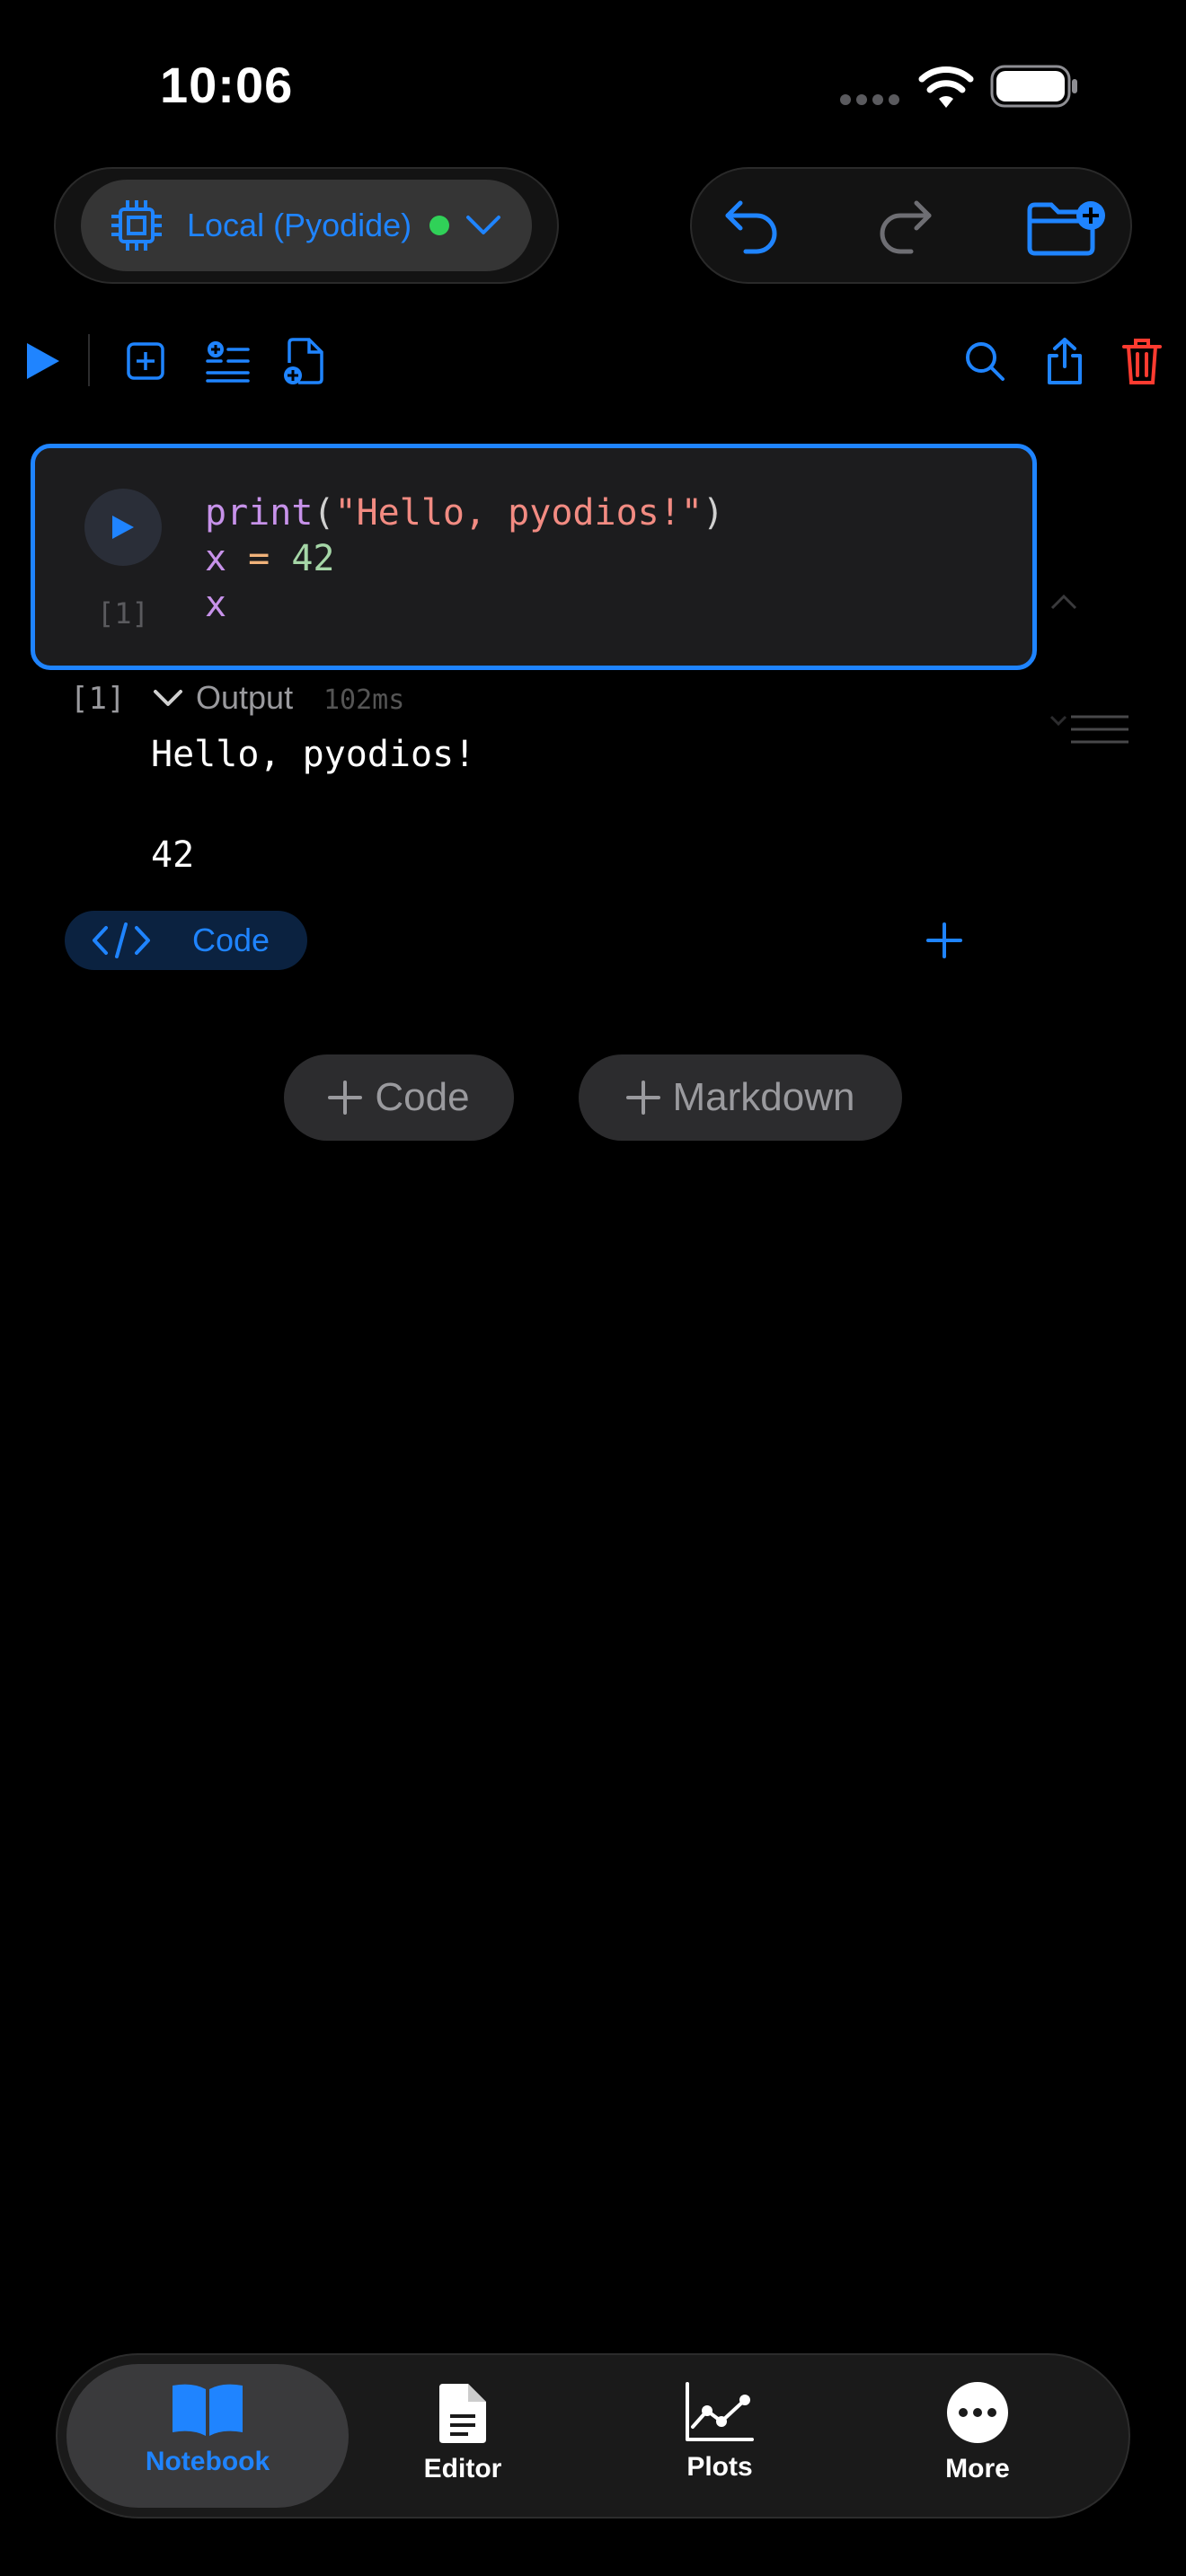  Describe the element at coordinates (136, 225) in the screenshot. I see `cpu-icon` at that location.